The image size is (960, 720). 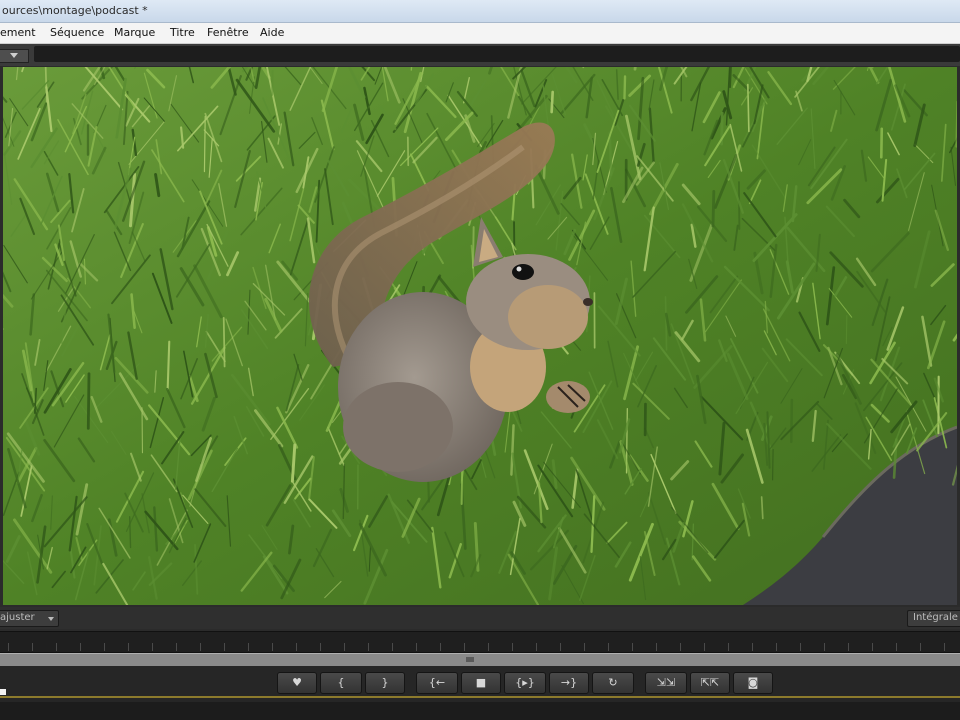 I want to click on export-frame-button: ◙, so click(x=753, y=683).